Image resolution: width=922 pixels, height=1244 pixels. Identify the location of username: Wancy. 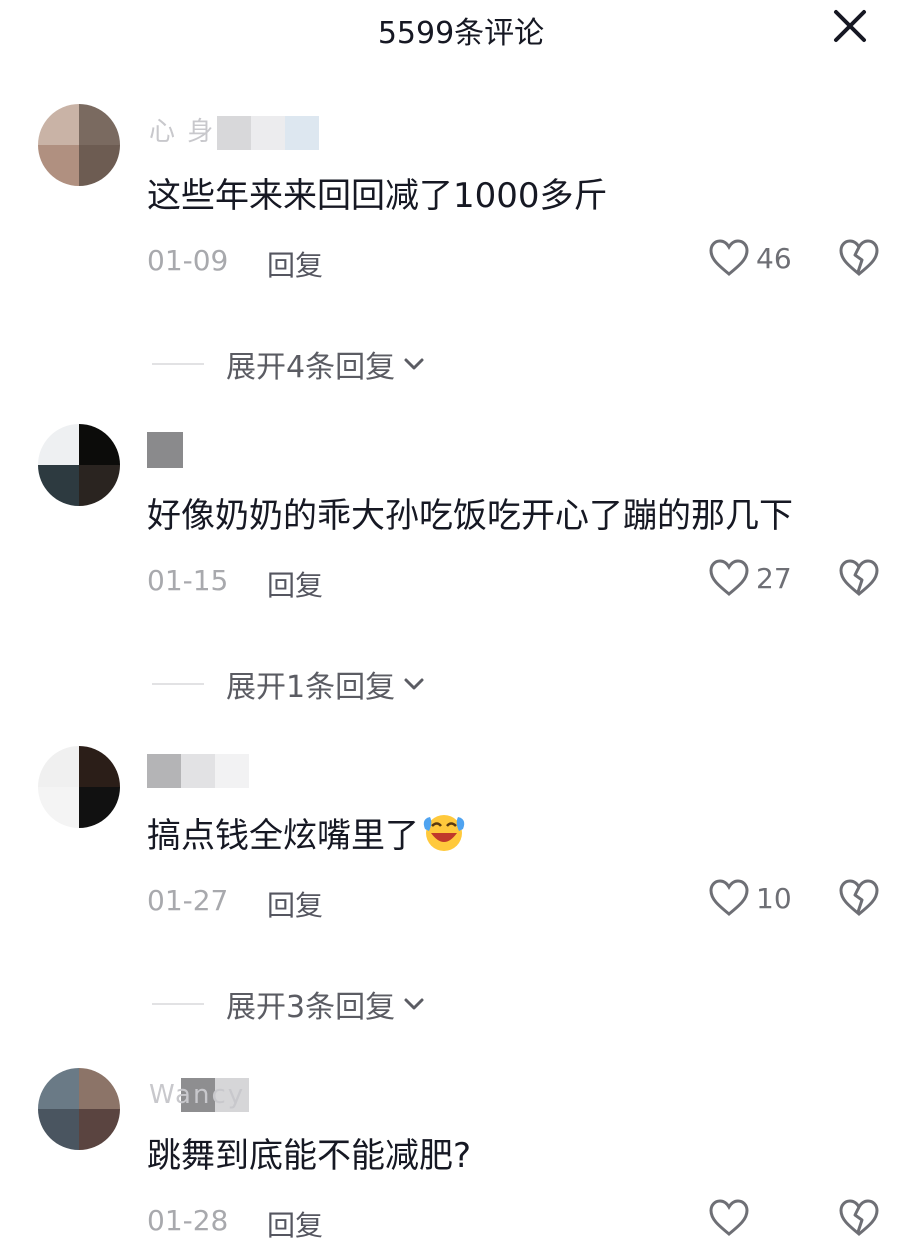
(202, 1094).